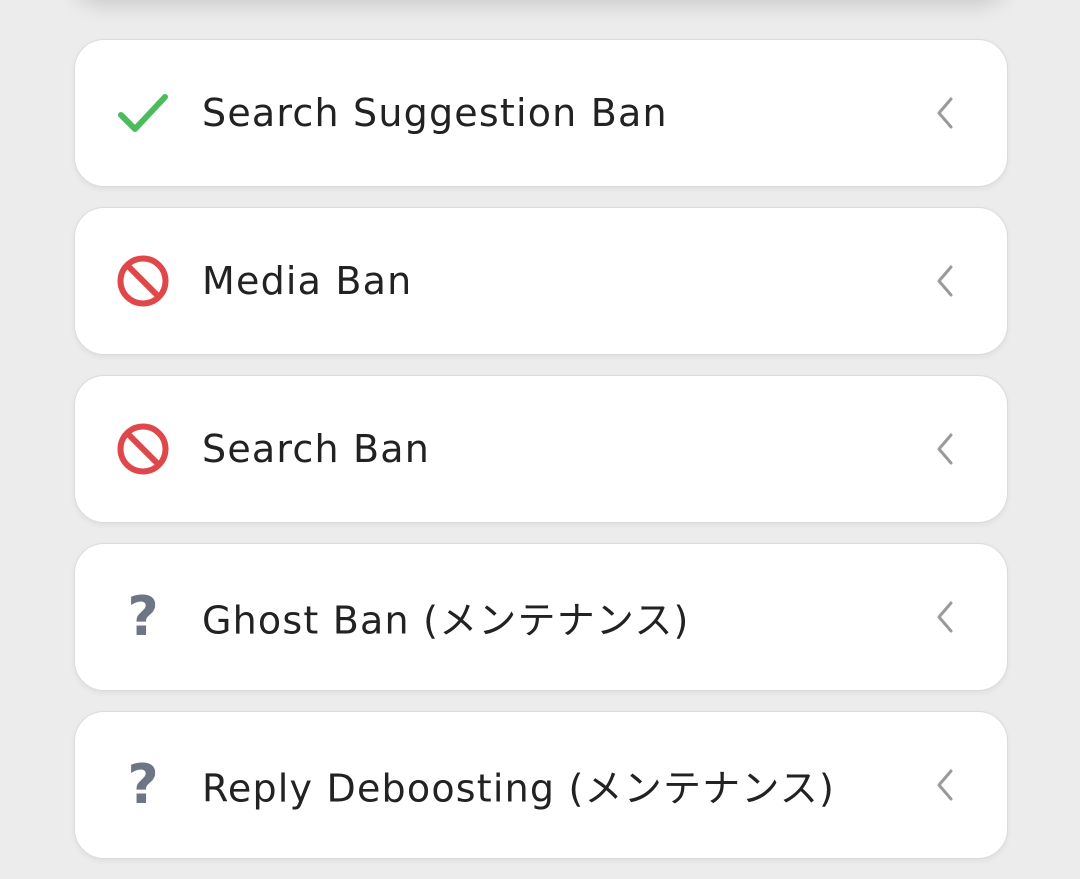 This screenshot has height=879, width=1080. What do you see at coordinates (143, 113) in the screenshot?
I see `check-icon` at bounding box center [143, 113].